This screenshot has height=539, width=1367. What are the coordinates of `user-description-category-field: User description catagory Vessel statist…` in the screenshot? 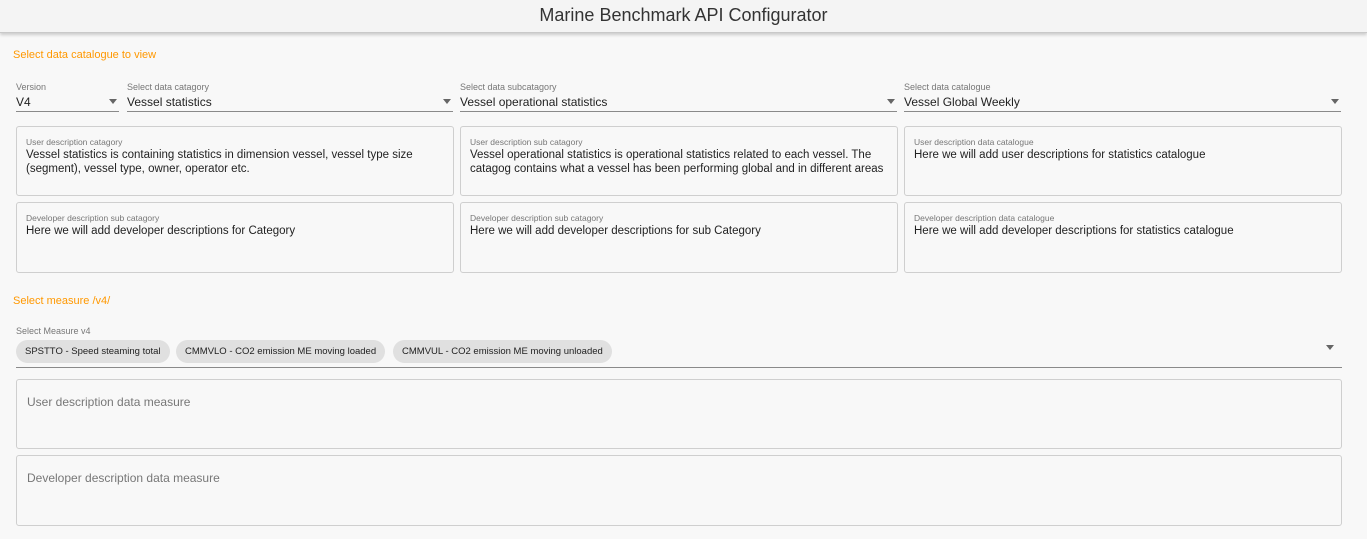 It's located at (235, 161).